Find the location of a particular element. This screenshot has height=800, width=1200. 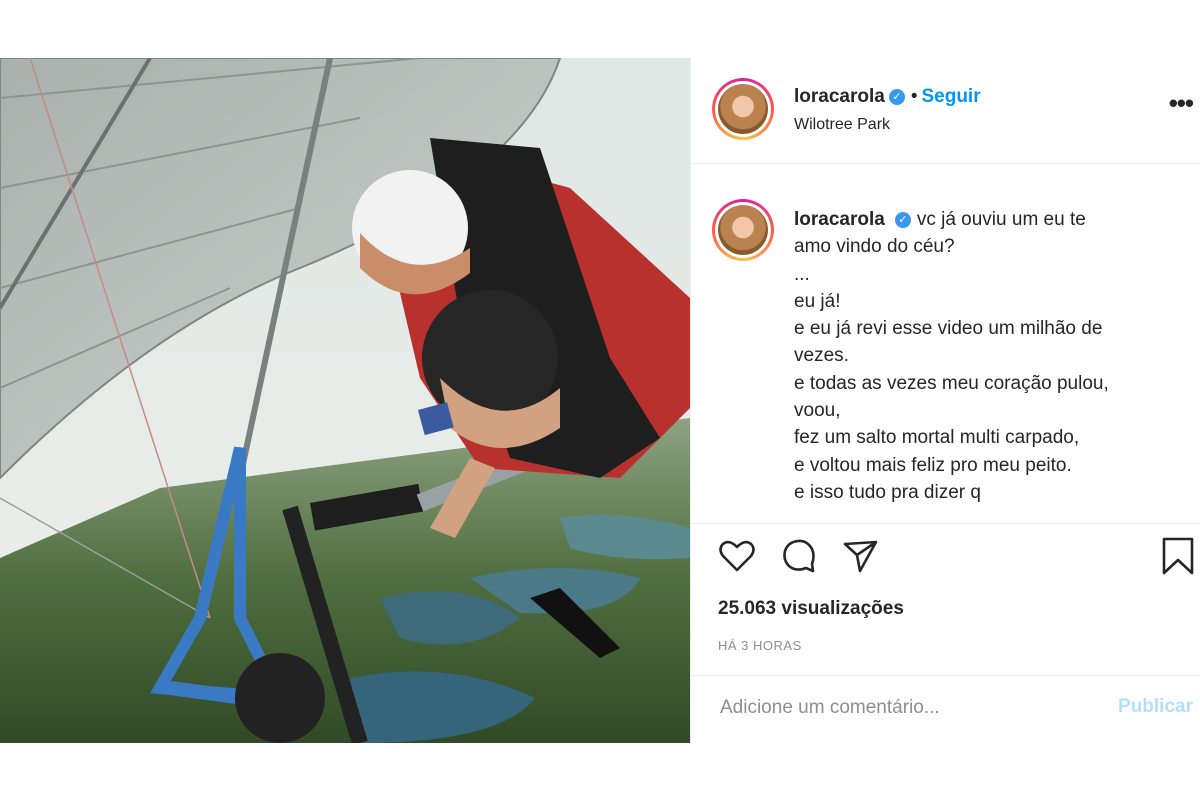

caption-line: vezes. is located at coordinates (821, 356).